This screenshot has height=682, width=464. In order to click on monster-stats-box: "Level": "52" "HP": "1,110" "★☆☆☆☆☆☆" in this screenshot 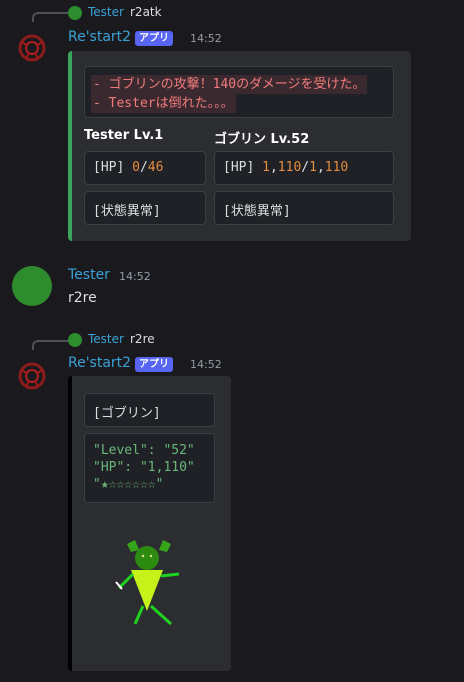, I will do `click(149, 468)`.